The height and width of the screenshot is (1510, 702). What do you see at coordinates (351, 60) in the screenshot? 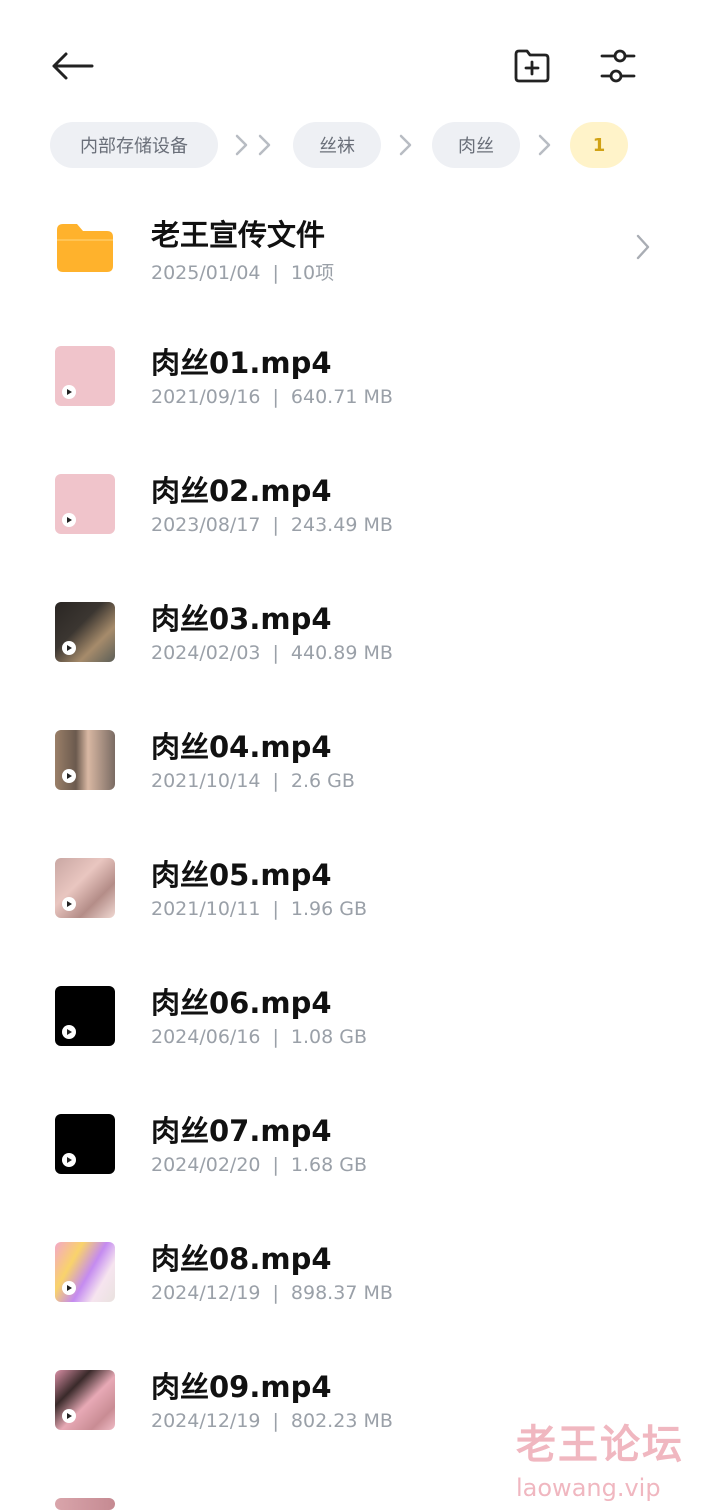
I see `top-bar` at bounding box center [351, 60].